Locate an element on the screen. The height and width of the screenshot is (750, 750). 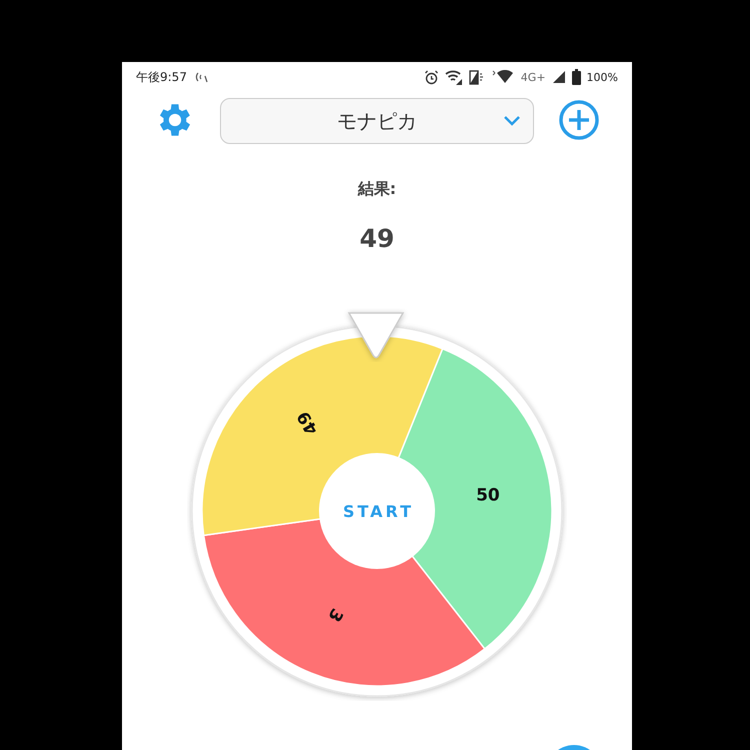
segment-label: 3 is located at coordinates (335, 614).